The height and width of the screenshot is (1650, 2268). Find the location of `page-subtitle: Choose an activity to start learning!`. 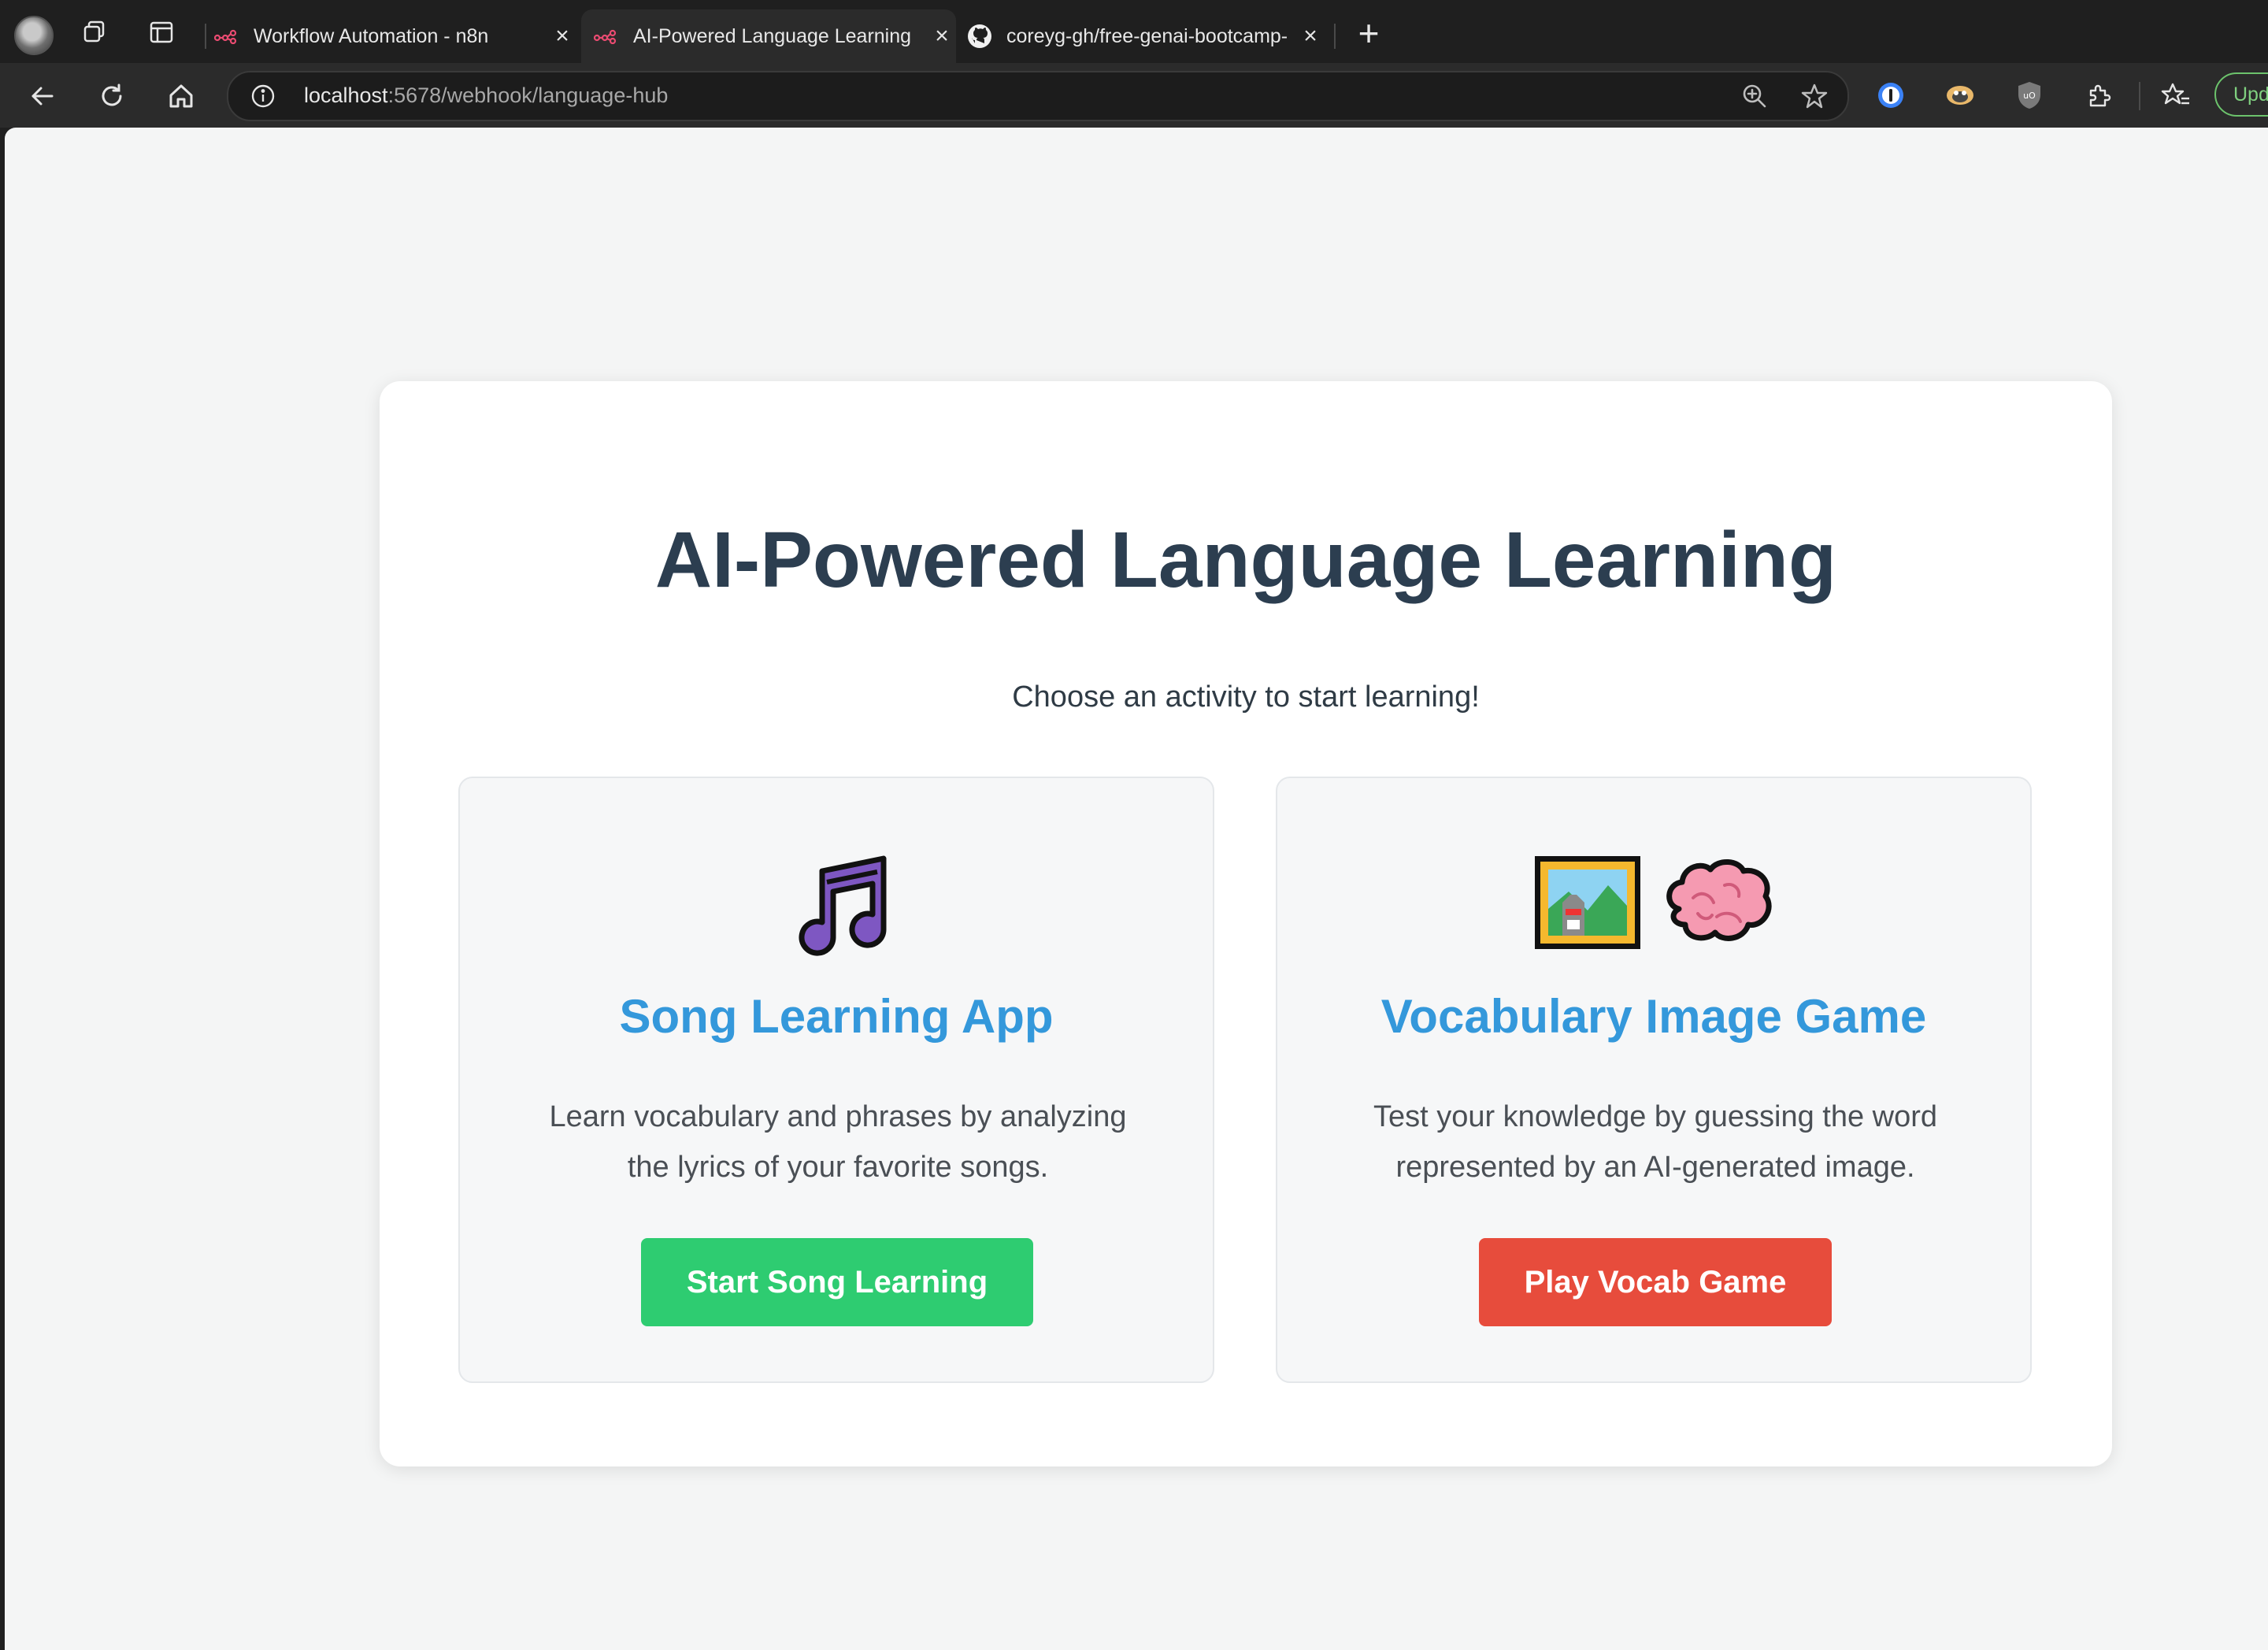

page-subtitle: Choose an activity to start learning! is located at coordinates (1246, 697).